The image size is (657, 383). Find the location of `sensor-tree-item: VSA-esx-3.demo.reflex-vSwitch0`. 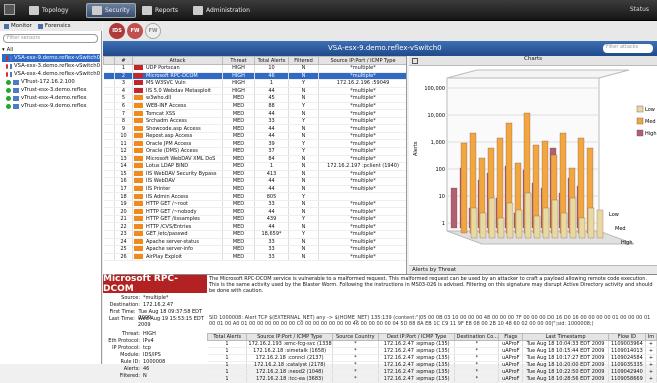

sensor-tree-item: VSA-esx-3.demo.reflex-vSwitch0 is located at coordinates (51, 66).